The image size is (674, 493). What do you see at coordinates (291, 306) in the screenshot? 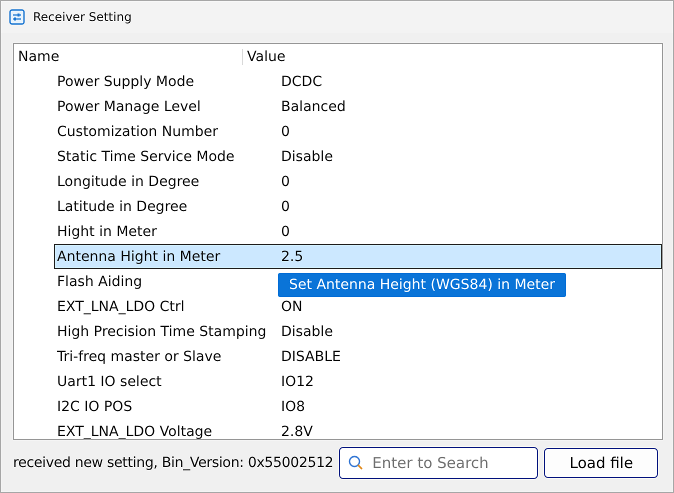
I see `setting-value: ON` at bounding box center [291, 306].